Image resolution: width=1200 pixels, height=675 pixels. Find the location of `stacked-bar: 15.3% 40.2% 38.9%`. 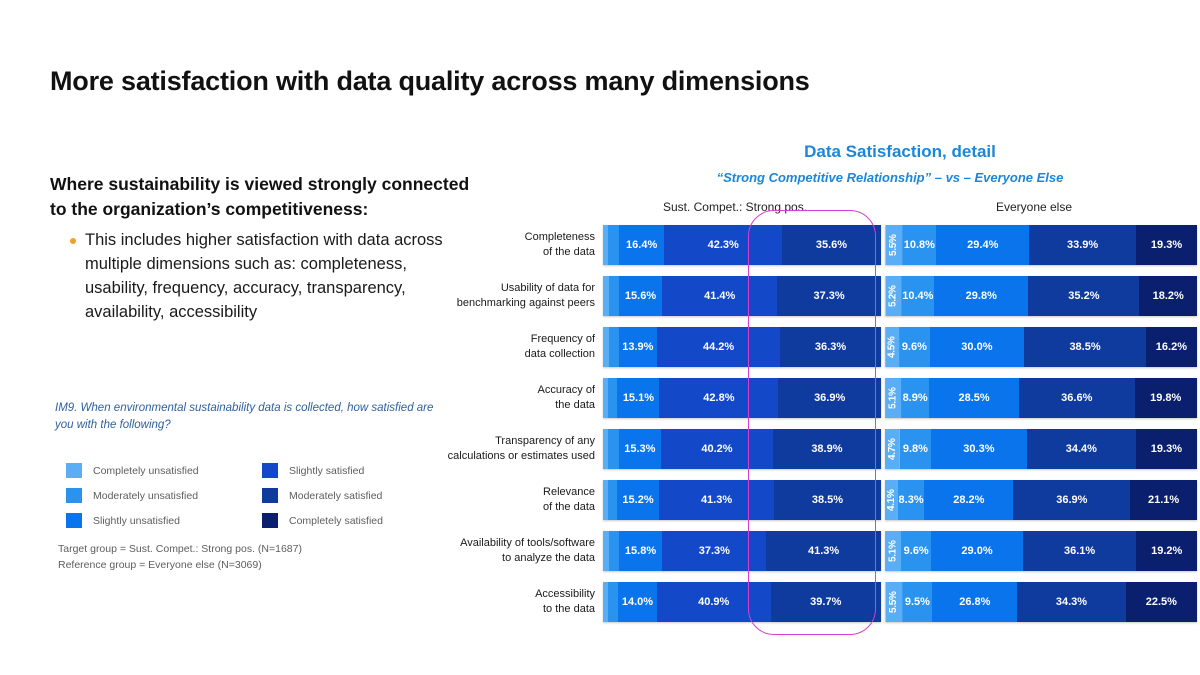

stacked-bar: 15.3% 40.2% 38.9% is located at coordinates (742, 448).